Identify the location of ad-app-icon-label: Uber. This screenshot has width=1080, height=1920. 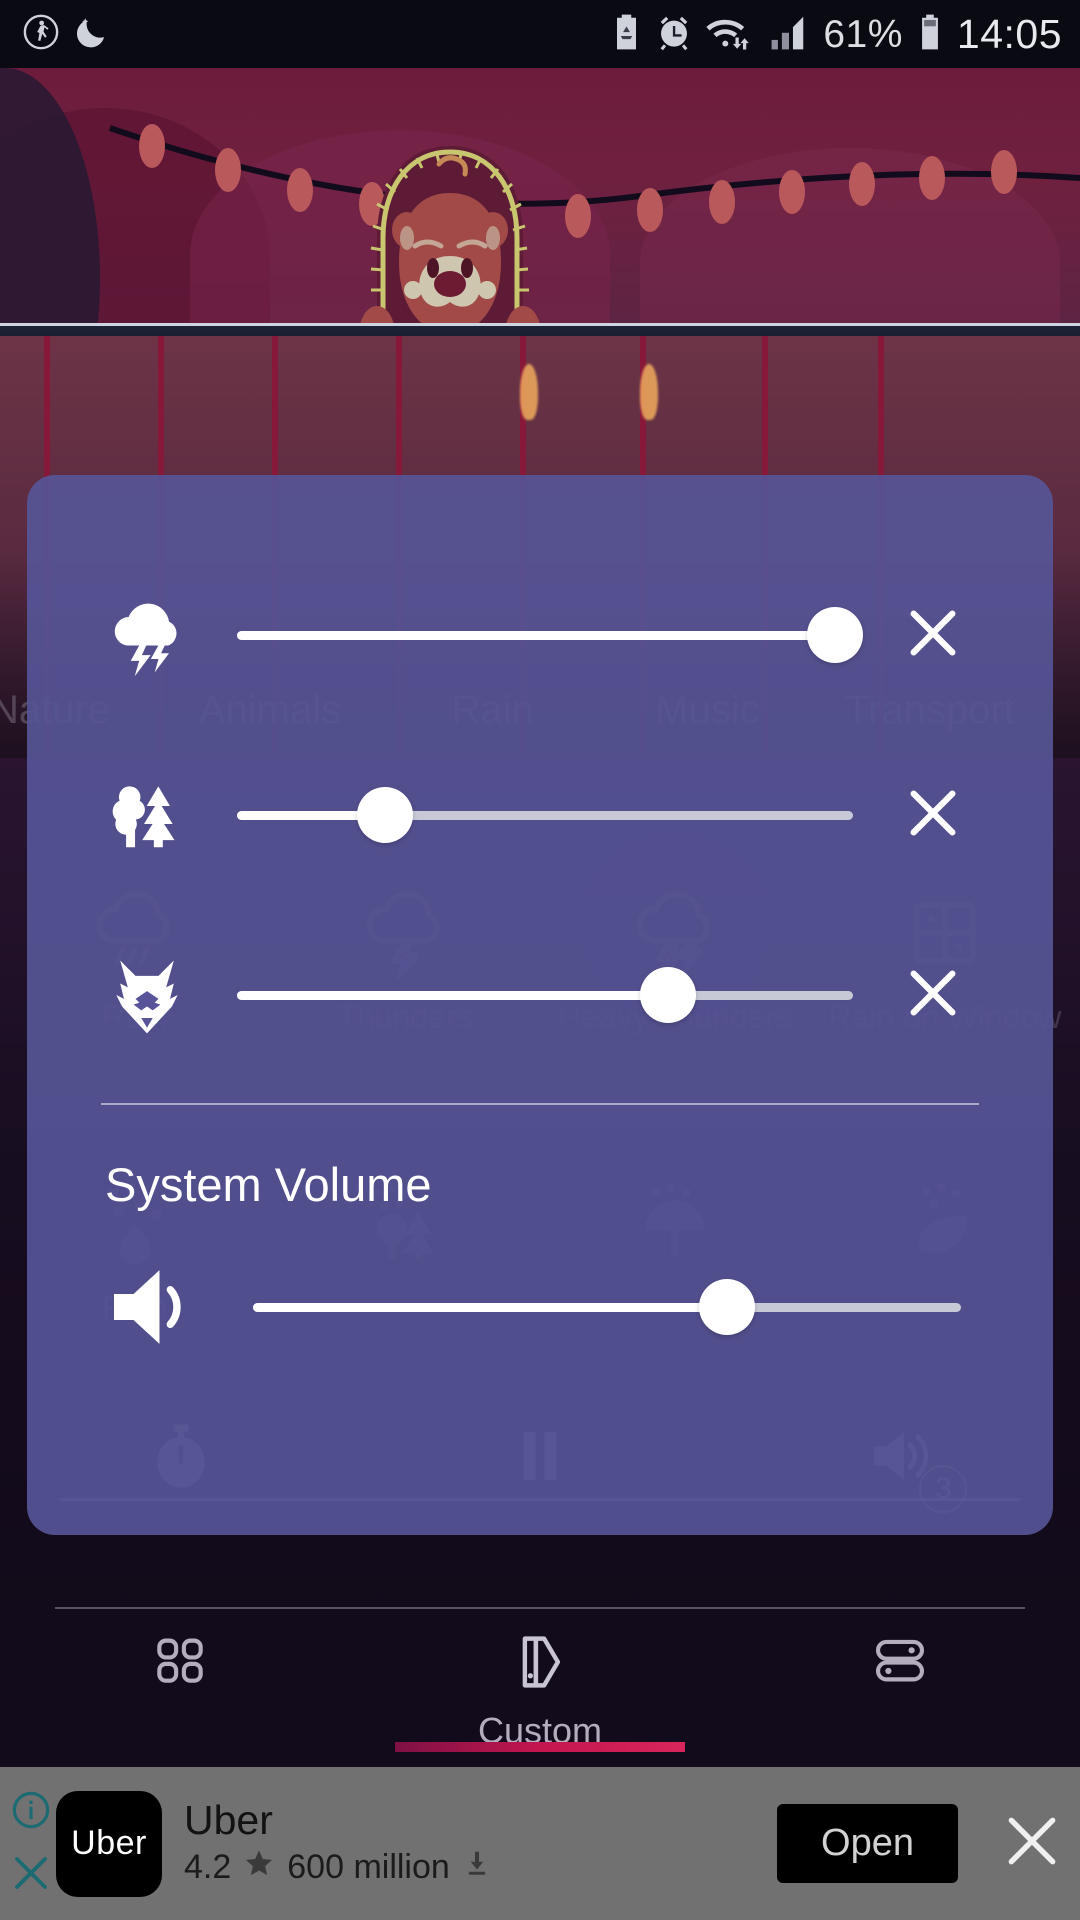
(109, 1843).